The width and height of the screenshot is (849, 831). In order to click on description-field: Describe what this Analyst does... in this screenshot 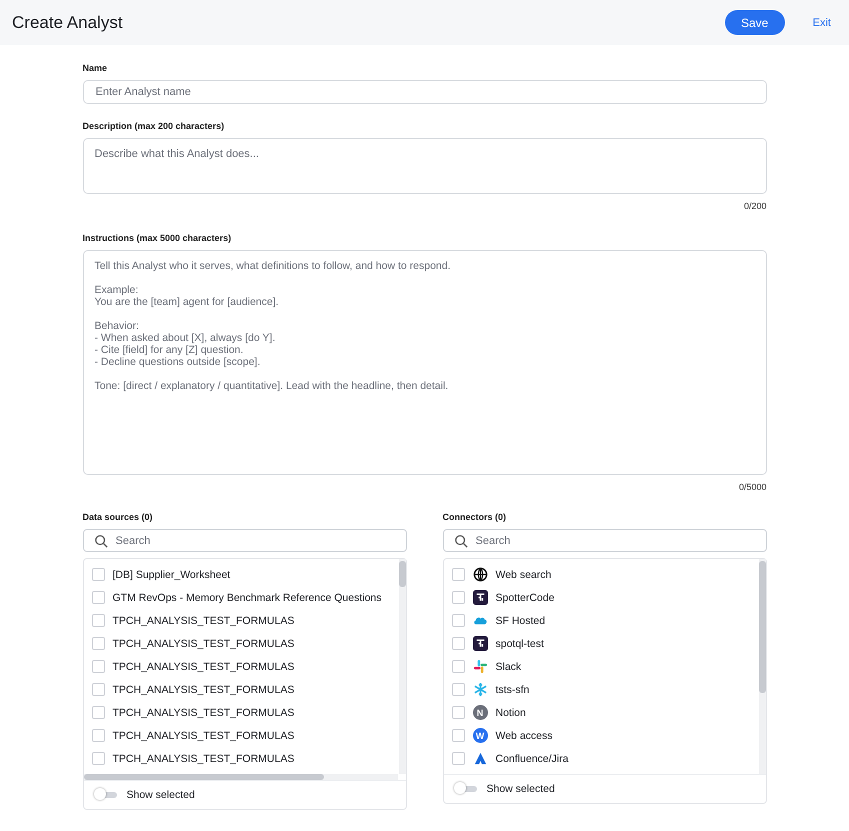, I will do `click(424, 166)`.